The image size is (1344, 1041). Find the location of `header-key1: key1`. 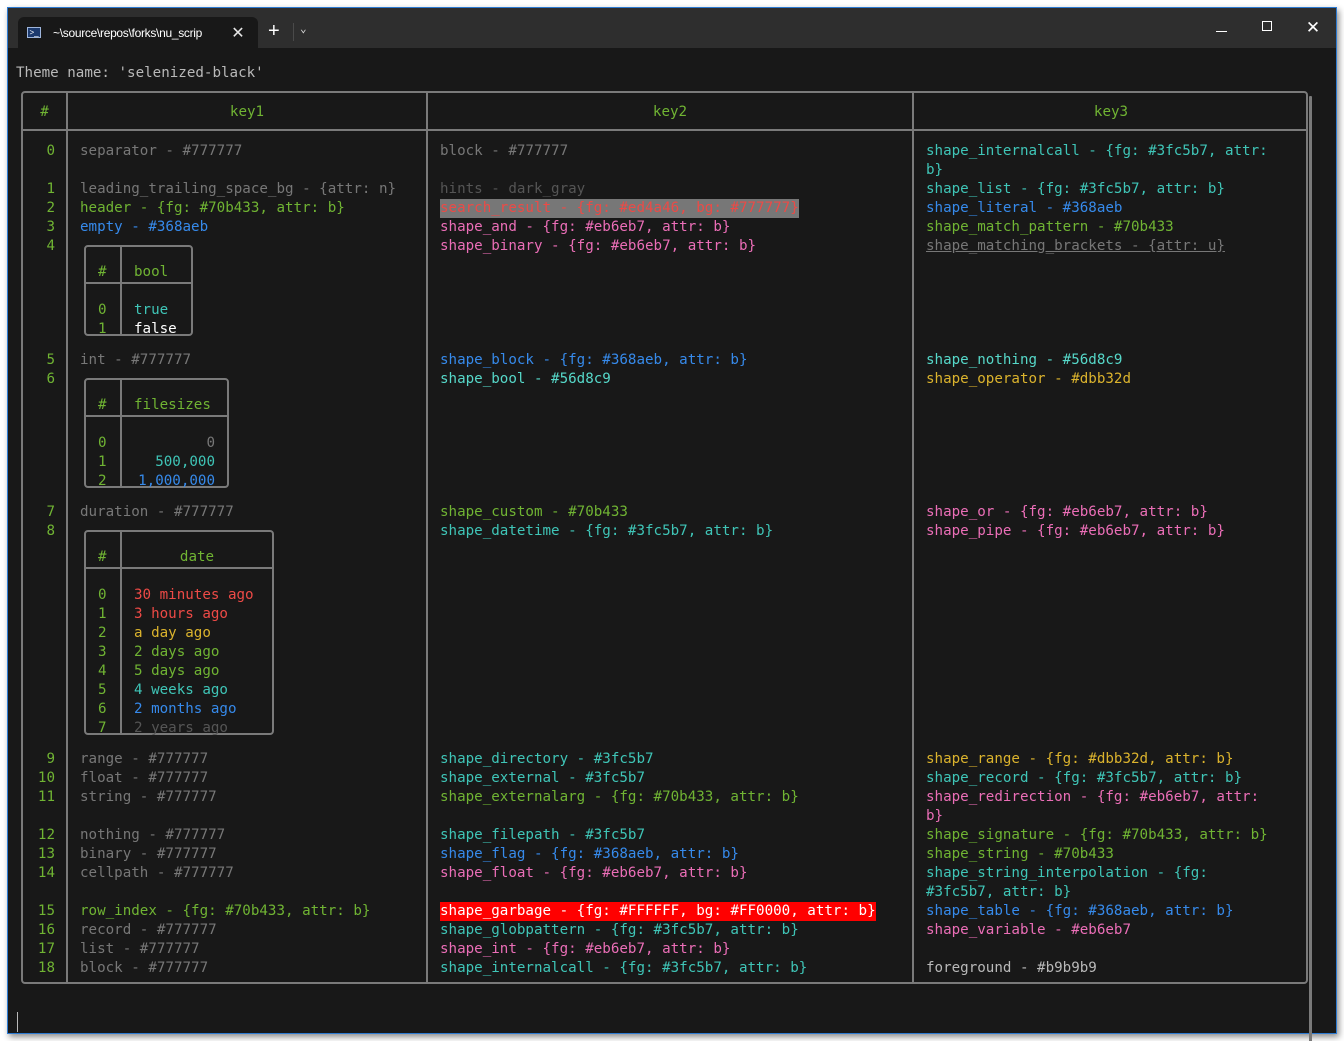

header-key1: key1 is located at coordinates (247, 112).